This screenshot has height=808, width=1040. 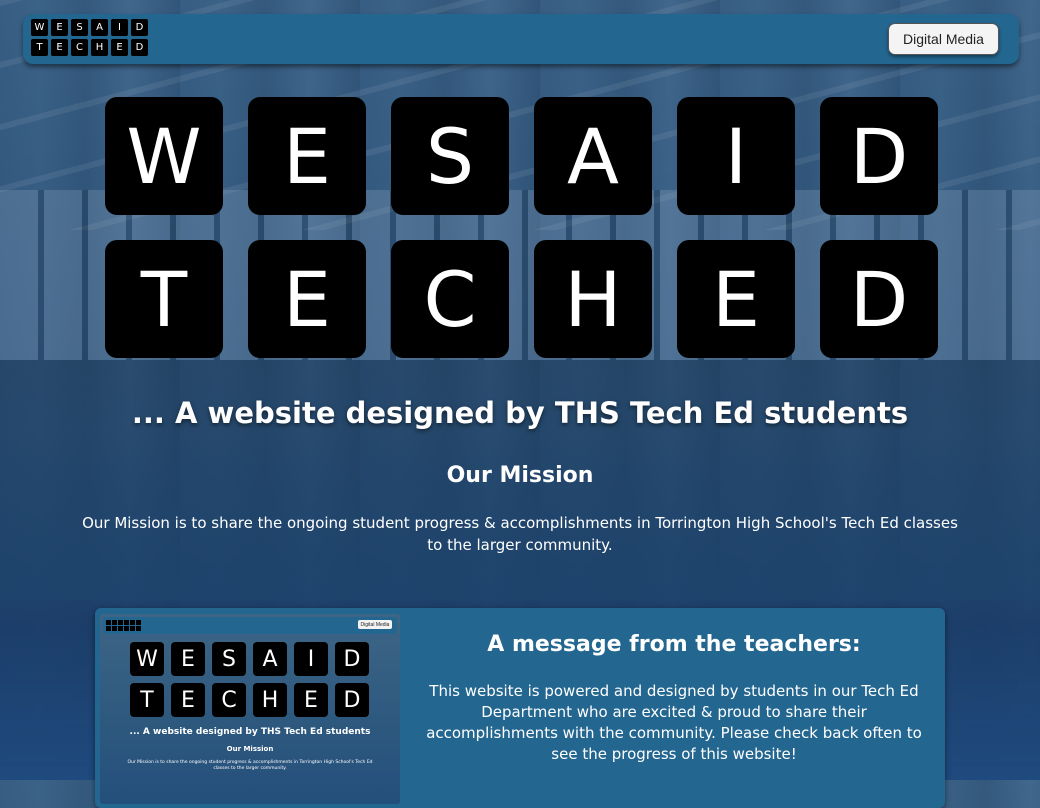 I want to click on logo-tile: T, so click(x=39, y=47).